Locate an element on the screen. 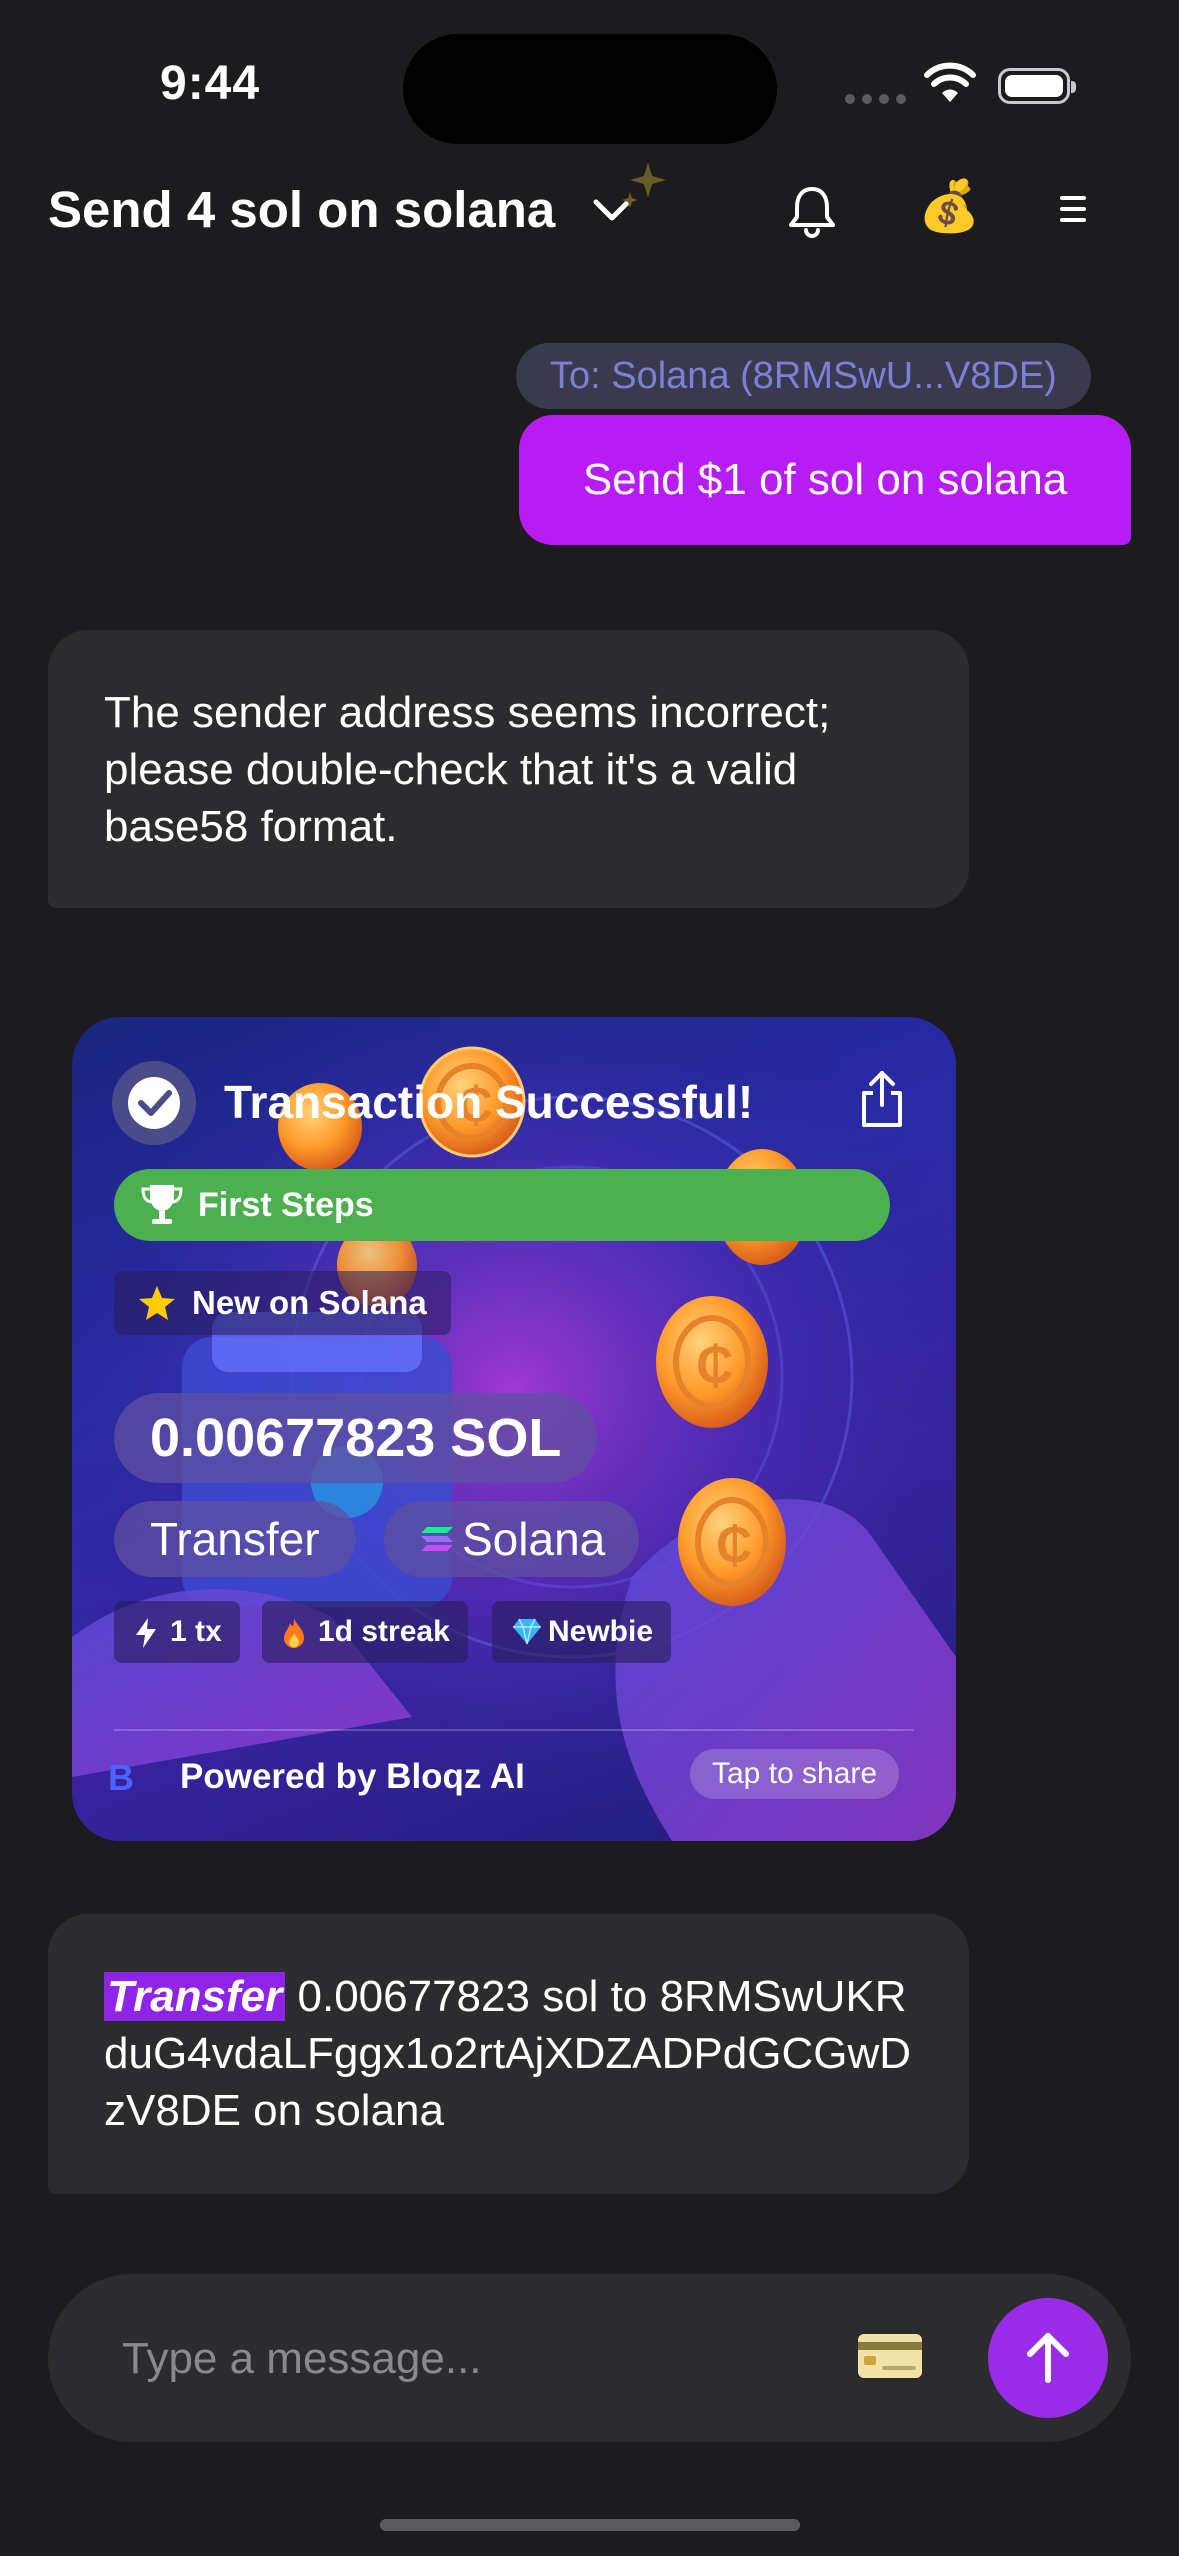 The width and height of the screenshot is (1179, 2556). network-pill: Solana is located at coordinates (512, 1539).